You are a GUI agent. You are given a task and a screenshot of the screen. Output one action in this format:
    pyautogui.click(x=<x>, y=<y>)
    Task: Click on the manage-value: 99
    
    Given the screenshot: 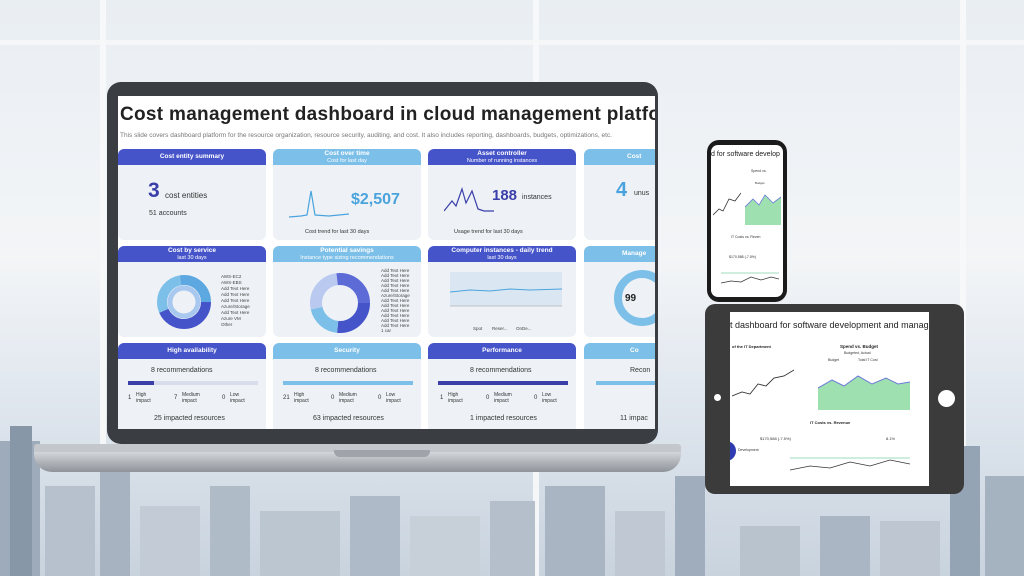 What is the action you would take?
    pyautogui.click(x=631, y=298)
    